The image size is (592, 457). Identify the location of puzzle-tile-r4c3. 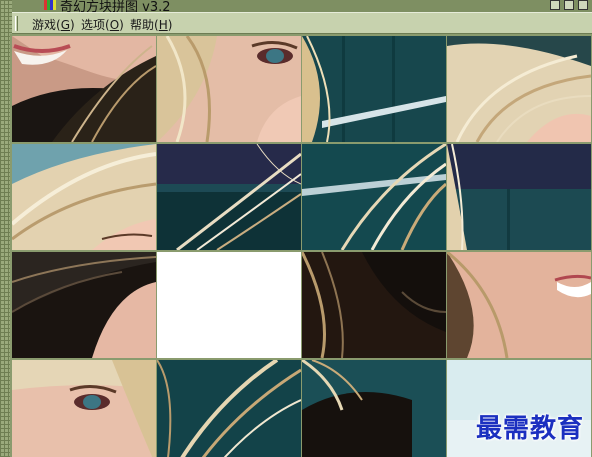
(374, 408).